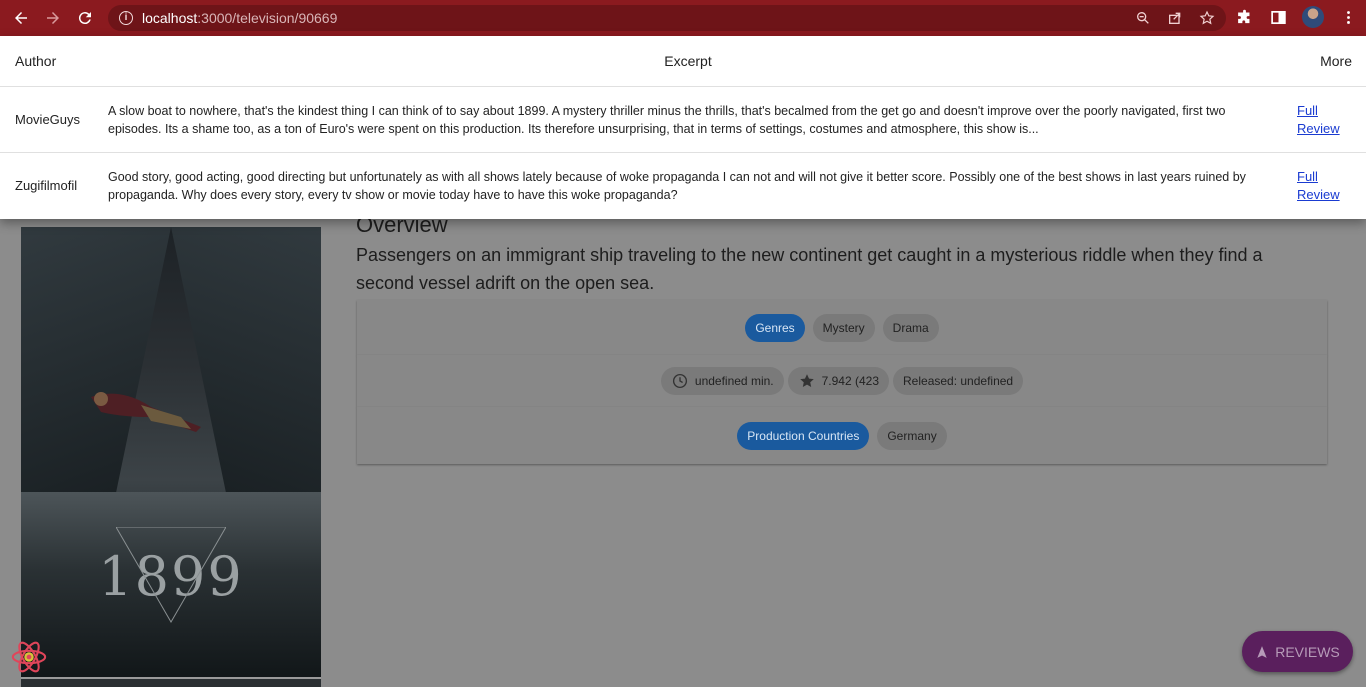 This screenshot has height=687, width=1366. Describe the element at coordinates (734, 381) in the screenshot. I see `runtime-text: undefined min.` at that location.